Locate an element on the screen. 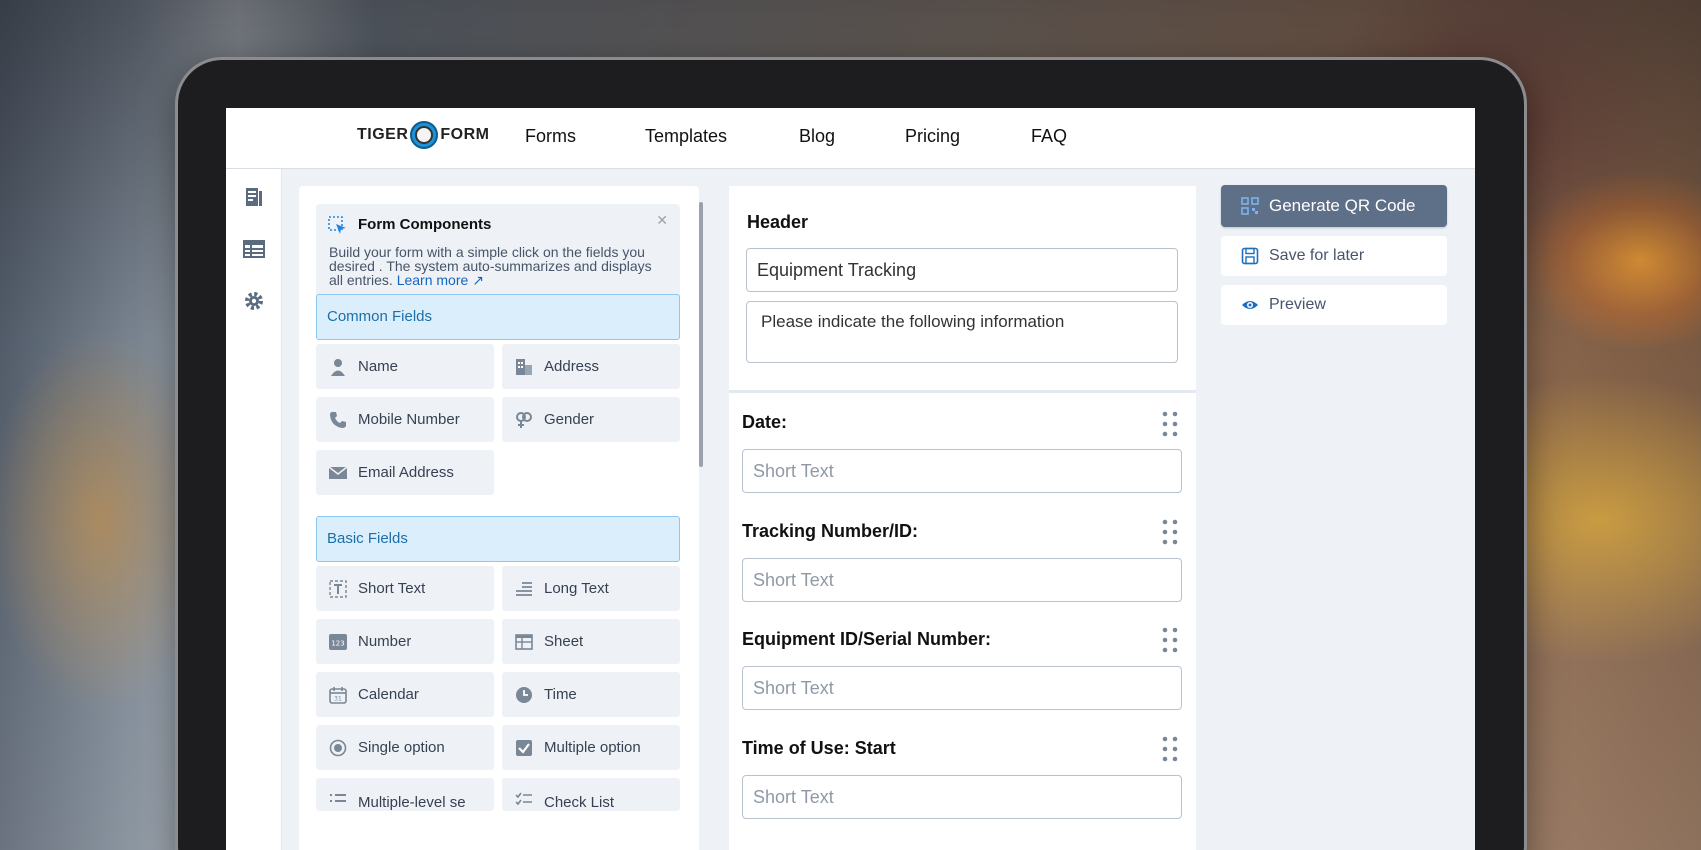 Image resolution: width=1701 pixels, height=850 pixels. calendar-icon: 31 is located at coordinates (338, 695).